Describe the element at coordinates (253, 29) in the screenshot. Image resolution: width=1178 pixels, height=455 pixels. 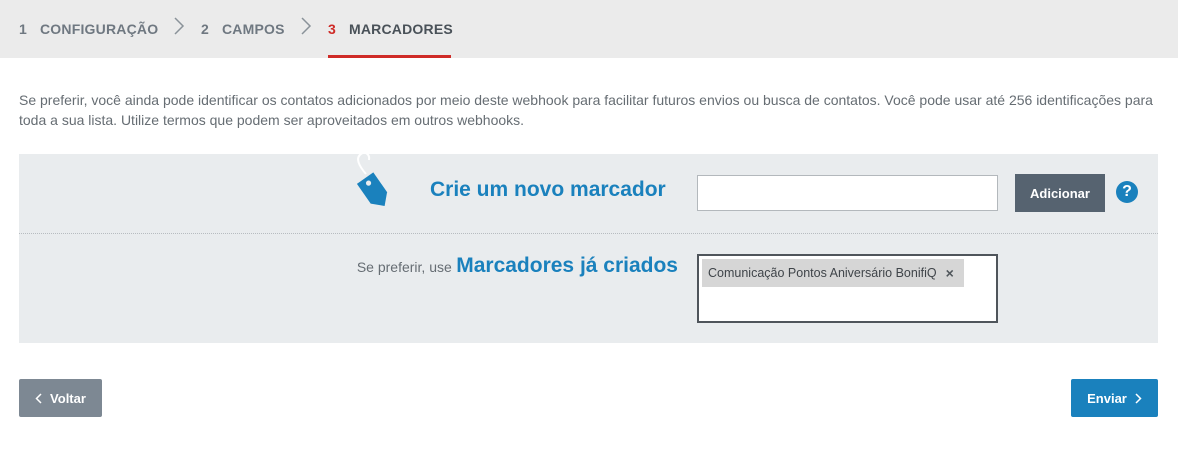
I see `step-label: CAMPOS` at that location.